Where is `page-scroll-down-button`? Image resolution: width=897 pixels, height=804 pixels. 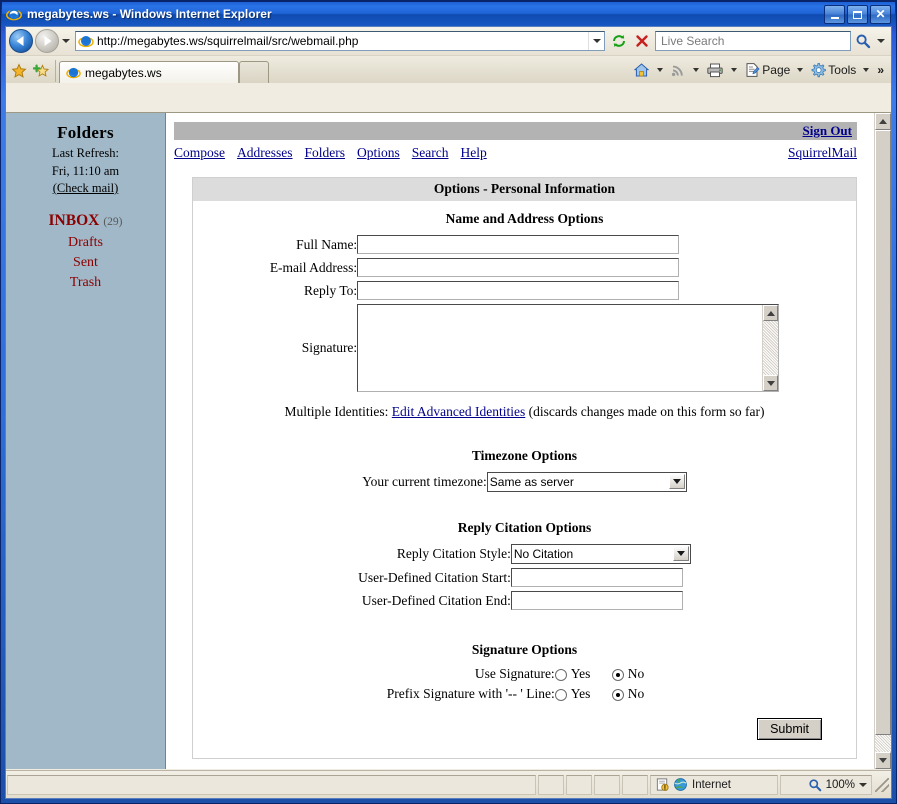
page-scroll-down-button is located at coordinates (883, 760).